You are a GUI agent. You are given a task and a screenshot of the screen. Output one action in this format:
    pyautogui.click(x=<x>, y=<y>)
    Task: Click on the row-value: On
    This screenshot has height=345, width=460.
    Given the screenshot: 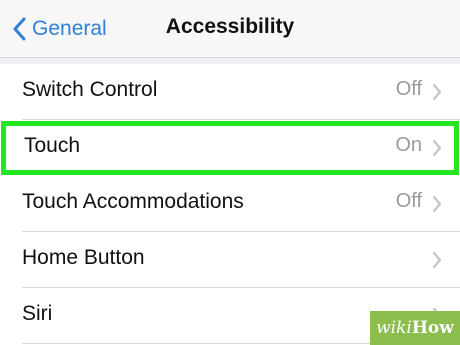 What is the action you would take?
    pyautogui.click(x=408, y=145)
    